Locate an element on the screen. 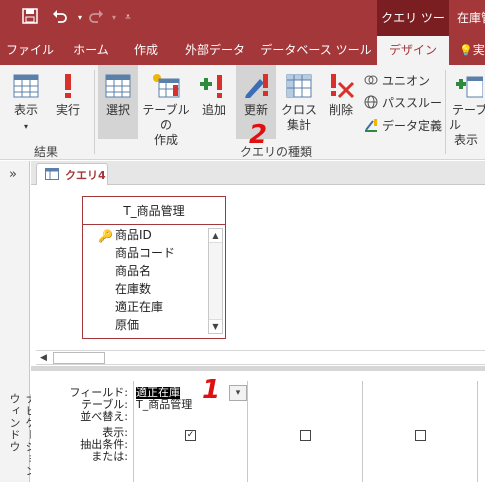  field-list-scrollbar: ▲ ▼ is located at coordinates (215, 281).